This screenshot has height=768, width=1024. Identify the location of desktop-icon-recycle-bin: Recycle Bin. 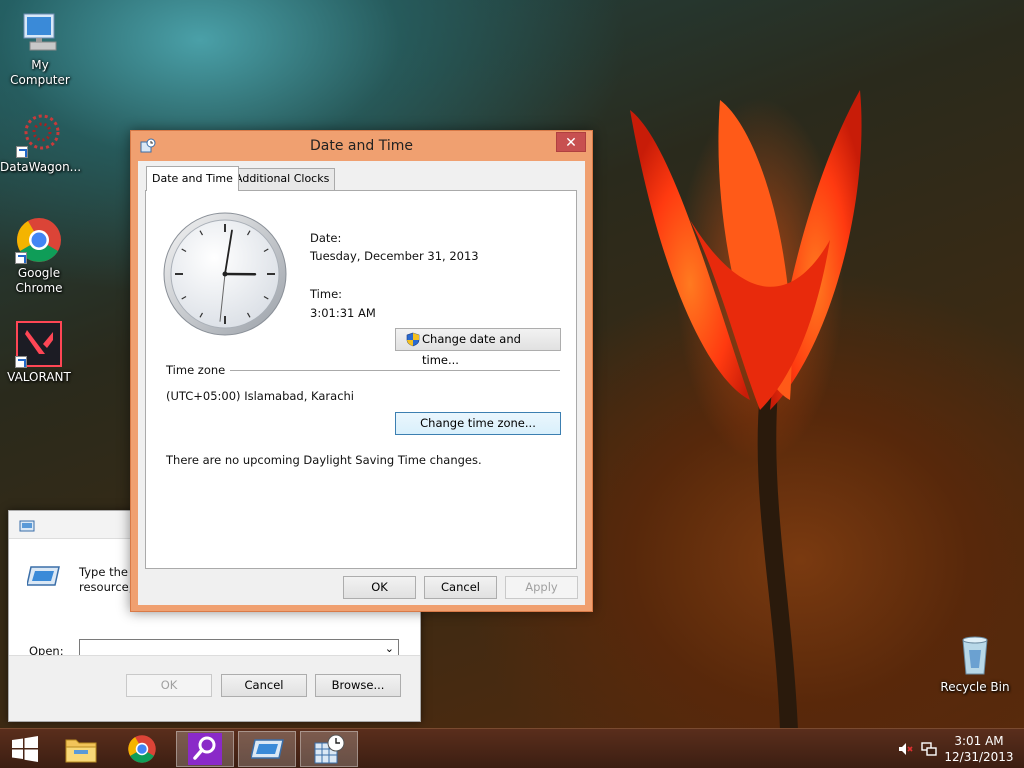
(975, 662).